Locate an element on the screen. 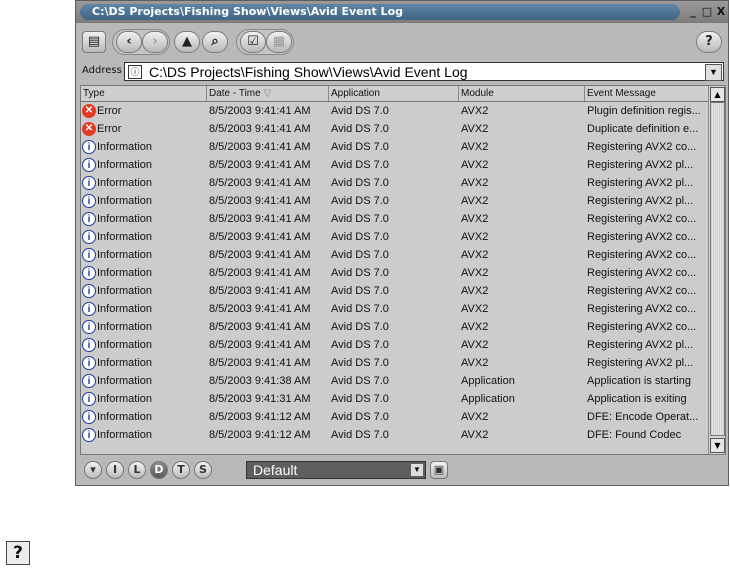 The width and height of the screenshot is (730, 573). grid-button: ▦ is located at coordinates (279, 42).